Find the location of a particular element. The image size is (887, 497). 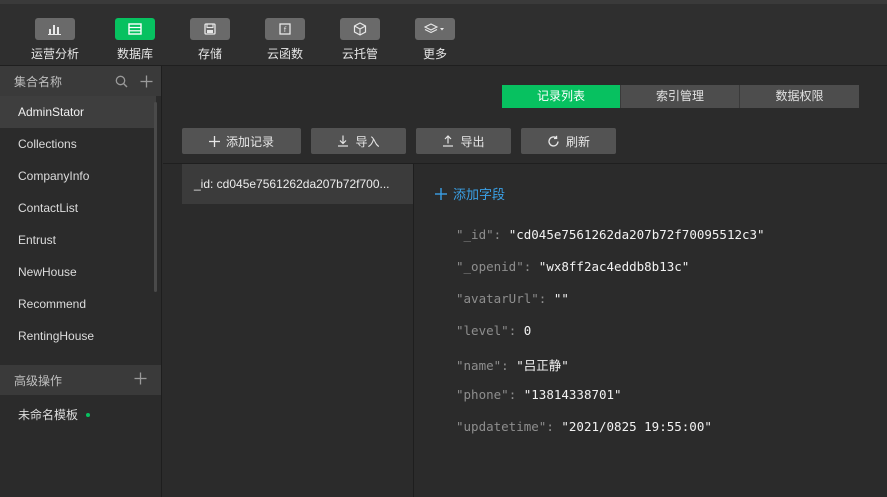

export-button: 导出 is located at coordinates (463, 141).